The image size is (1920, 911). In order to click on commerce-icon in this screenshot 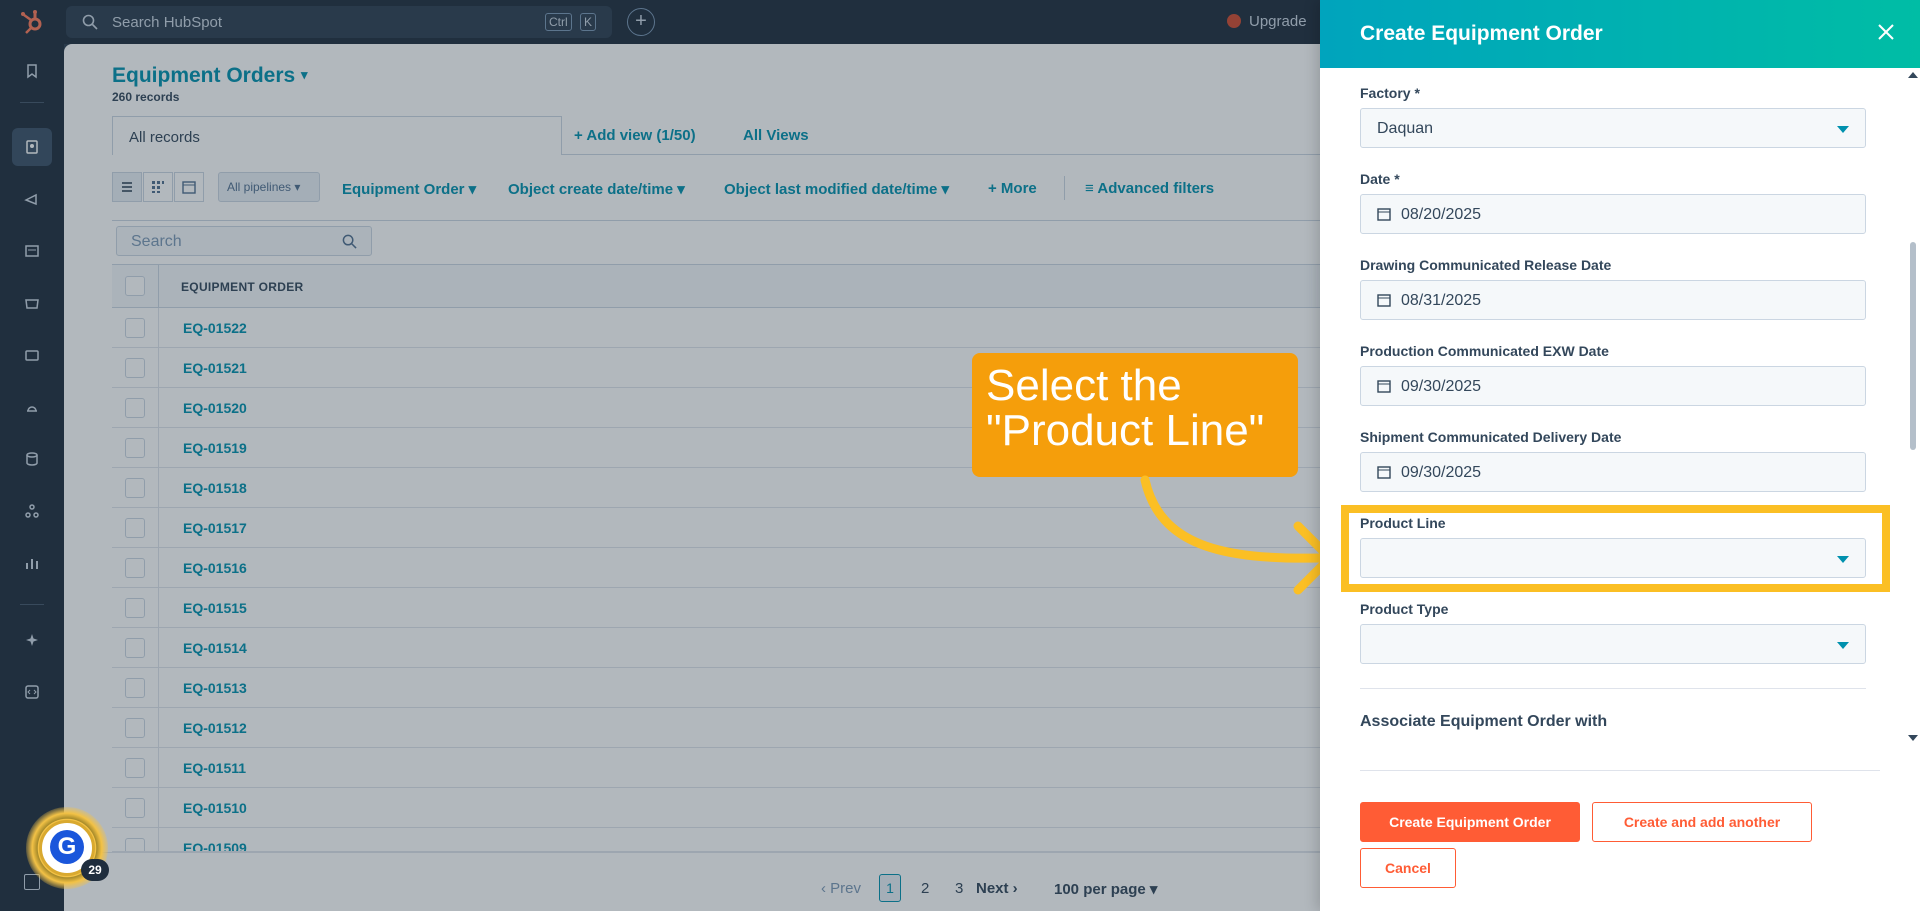, I will do `click(32, 303)`.